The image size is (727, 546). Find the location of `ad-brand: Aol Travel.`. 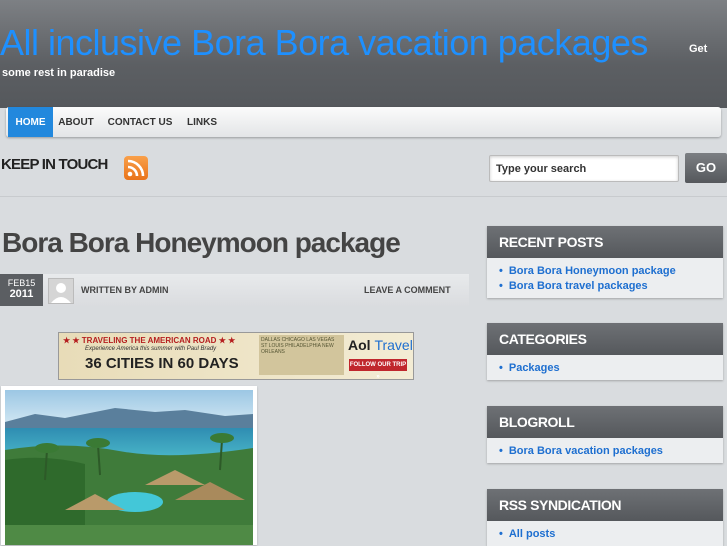

ad-brand: Aol Travel. is located at coordinates (381, 345).